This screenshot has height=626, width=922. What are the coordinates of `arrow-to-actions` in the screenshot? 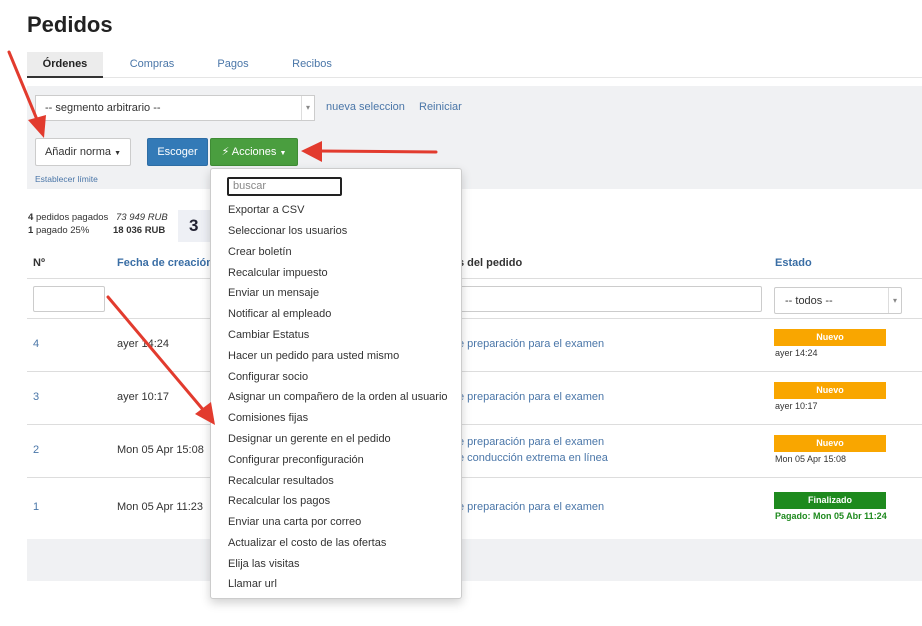 It's located at (377, 151).